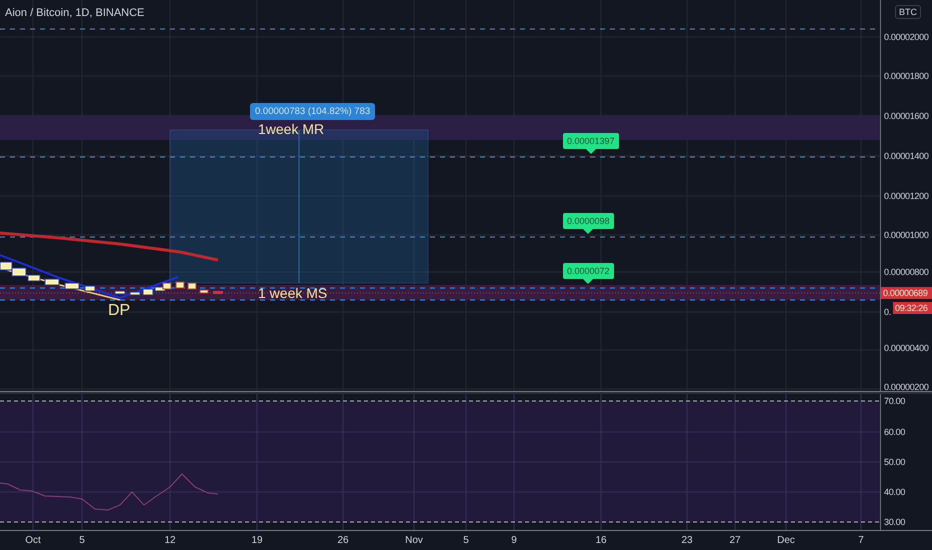  Describe the element at coordinates (906, 348) in the screenshot. I see `price-tick: 0.00000400` at that location.